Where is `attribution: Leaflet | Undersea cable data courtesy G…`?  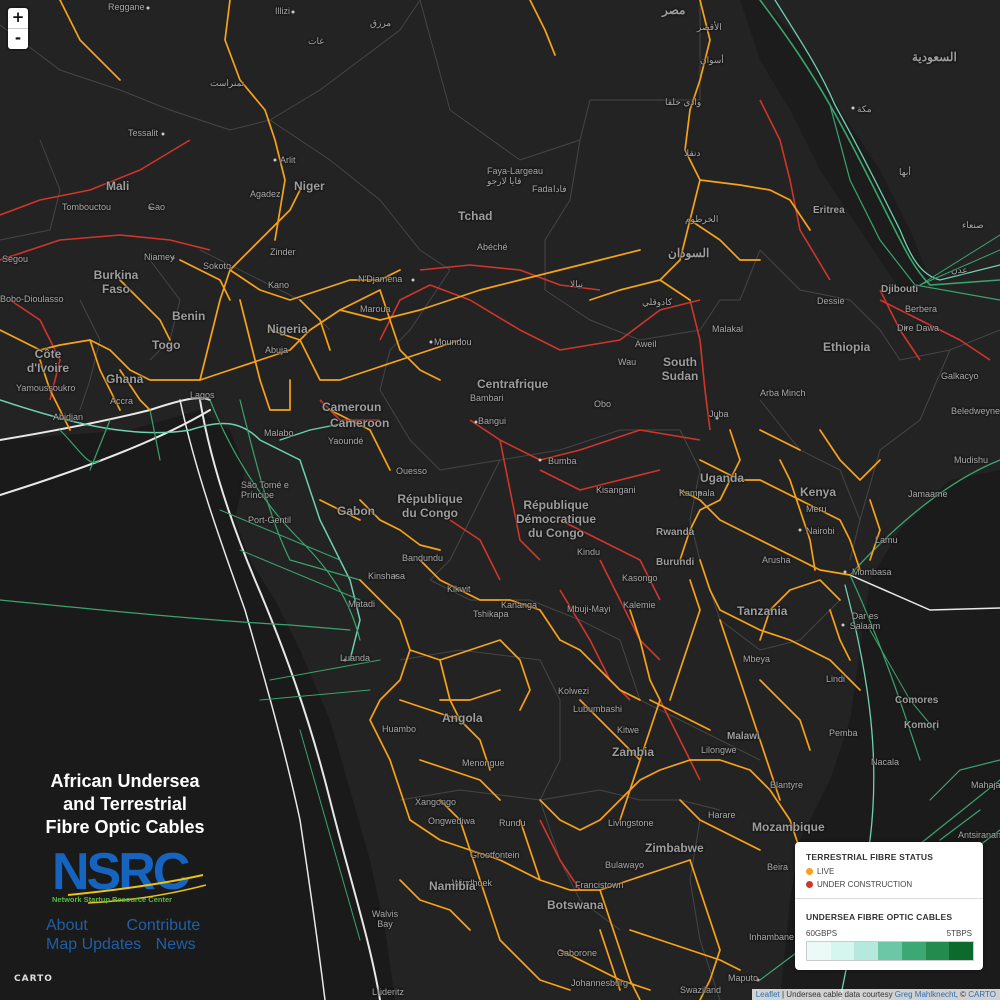 attribution: Leaflet | Undersea cable data courtesy G… is located at coordinates (875, 994).